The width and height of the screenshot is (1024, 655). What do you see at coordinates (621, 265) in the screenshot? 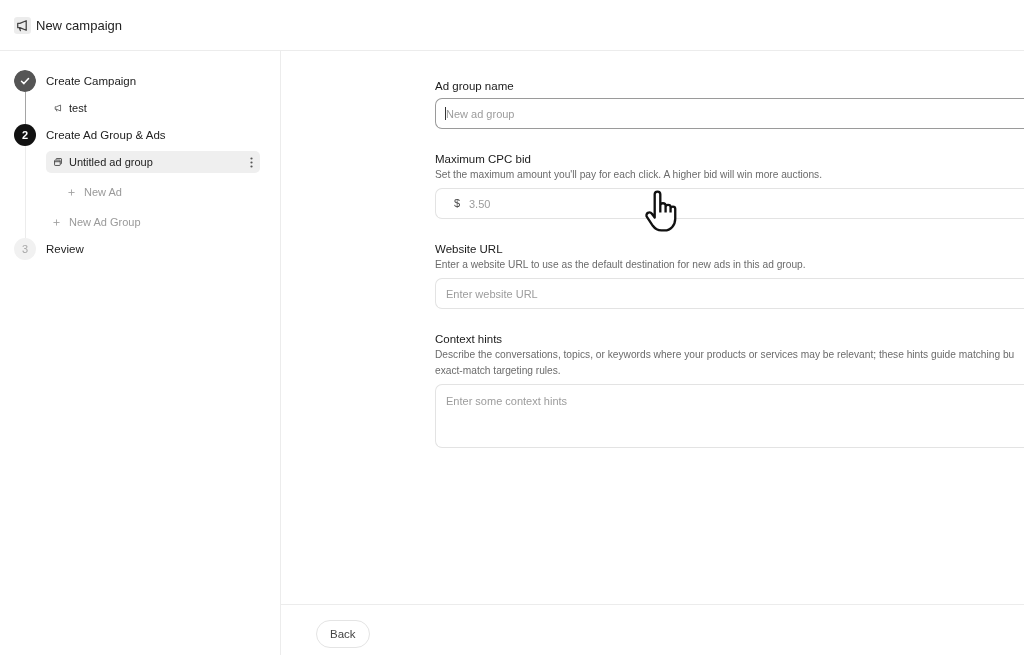
I see `help-text: Enter a website URL to use as the default destination for new ads in this ad group.` at bounding box center [621, 265].